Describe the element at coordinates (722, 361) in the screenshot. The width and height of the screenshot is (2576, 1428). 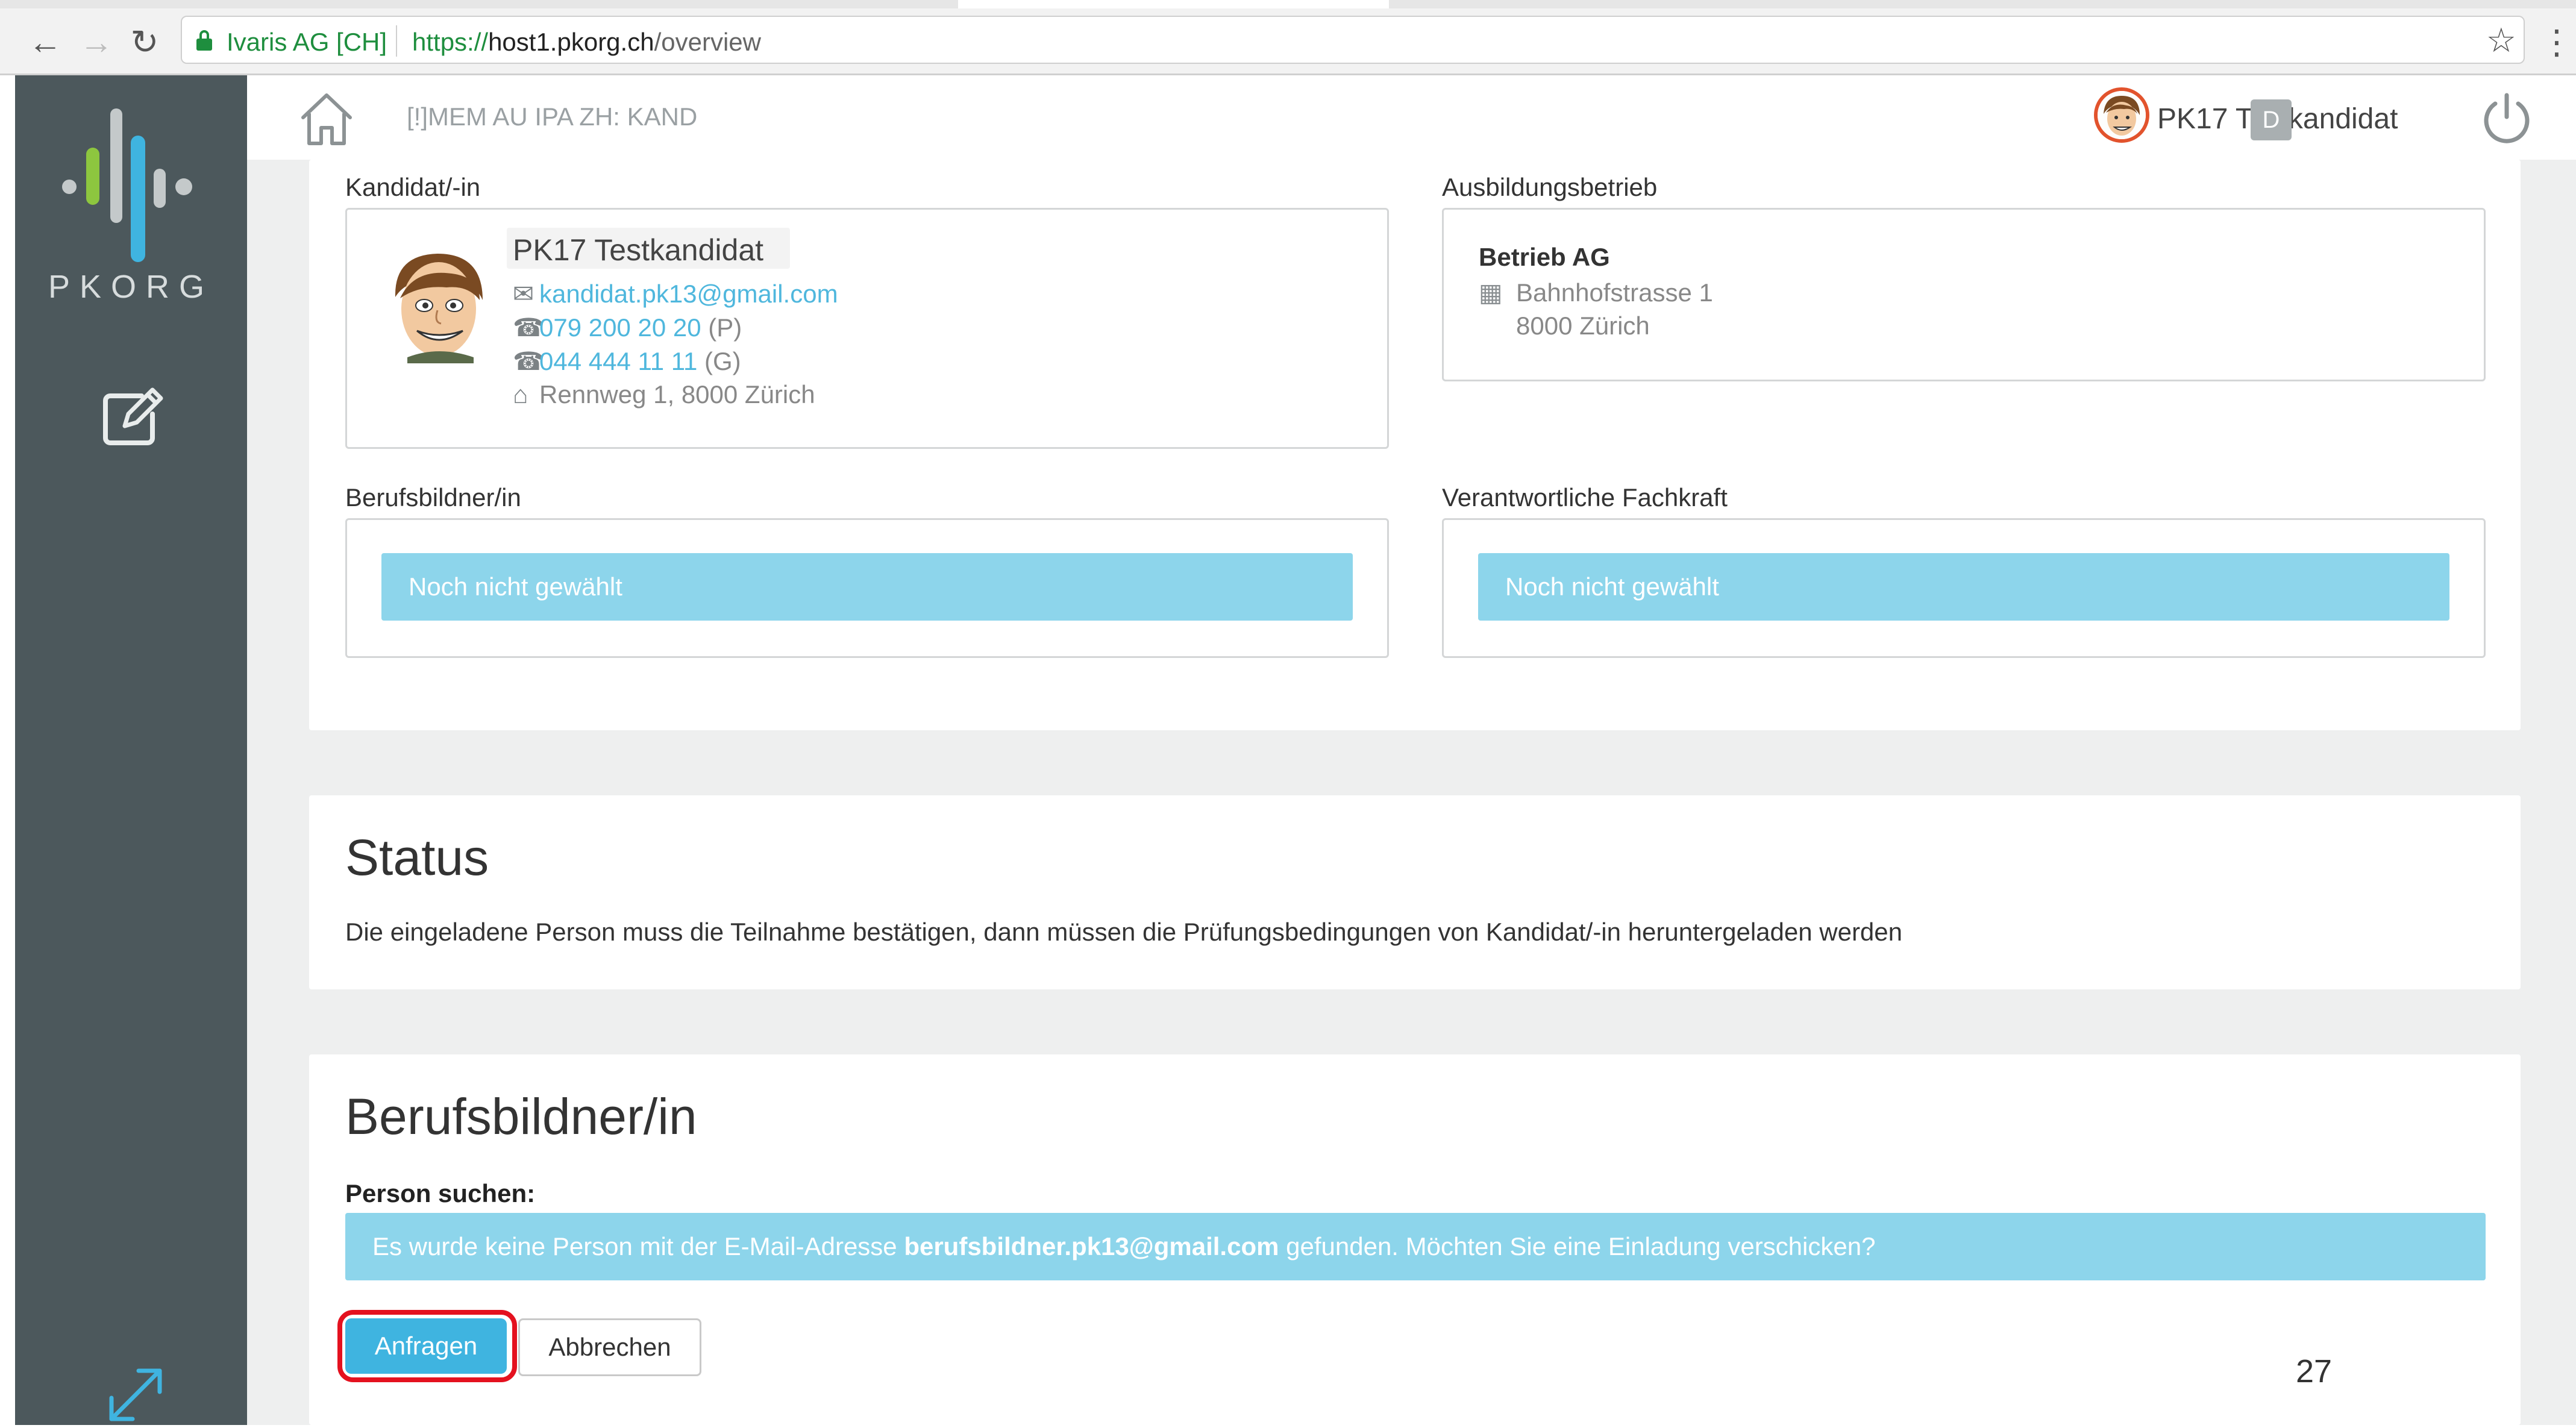
I see `phone-business-suffix: (G)` at that location.